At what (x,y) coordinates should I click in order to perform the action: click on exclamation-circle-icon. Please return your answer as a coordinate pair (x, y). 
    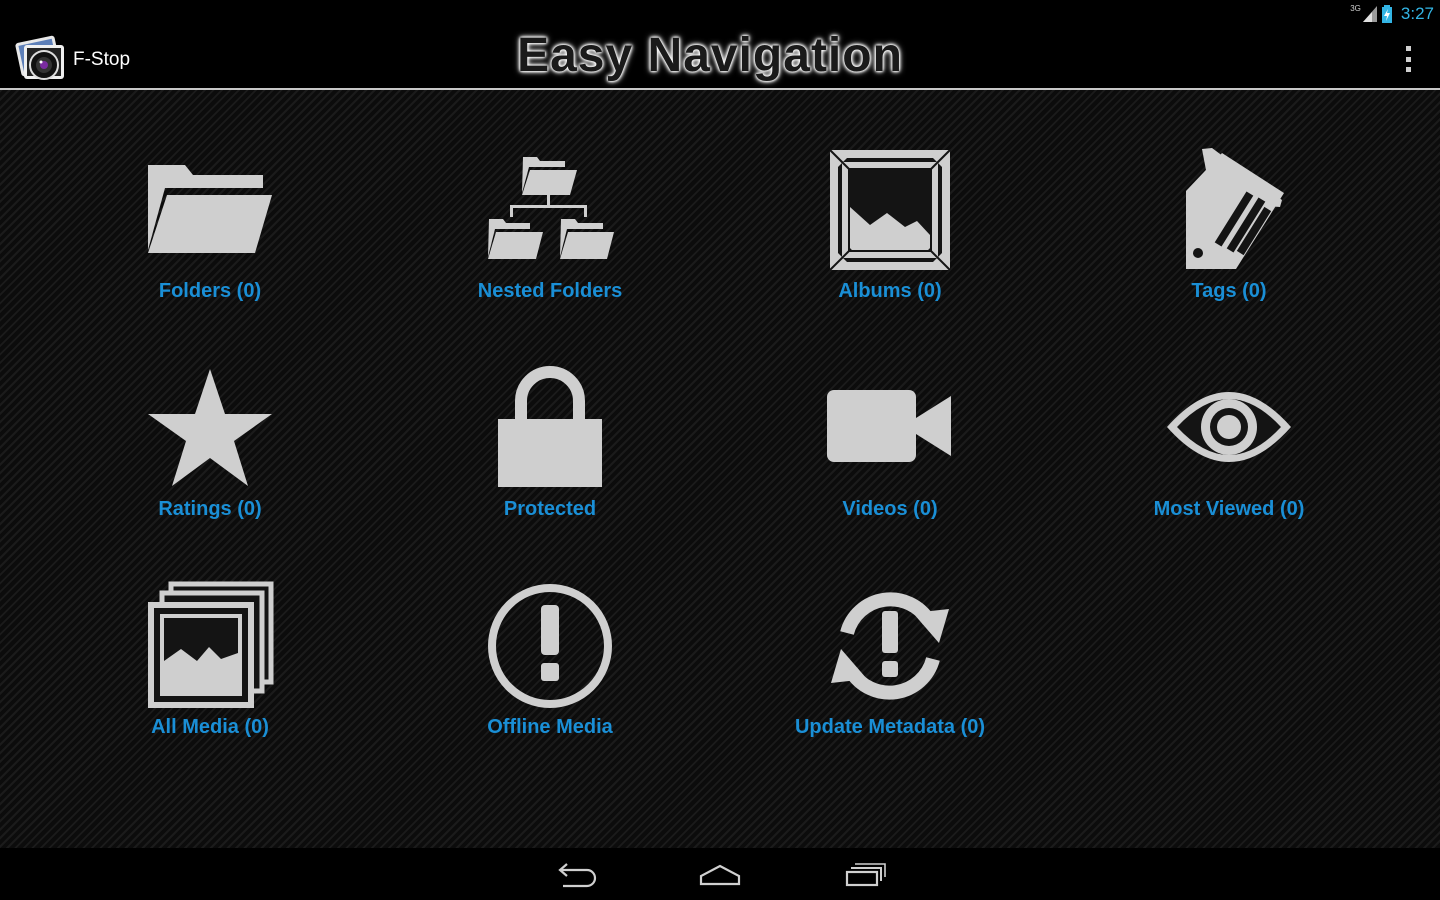
    Looking at the image, I should click on (550, 646).